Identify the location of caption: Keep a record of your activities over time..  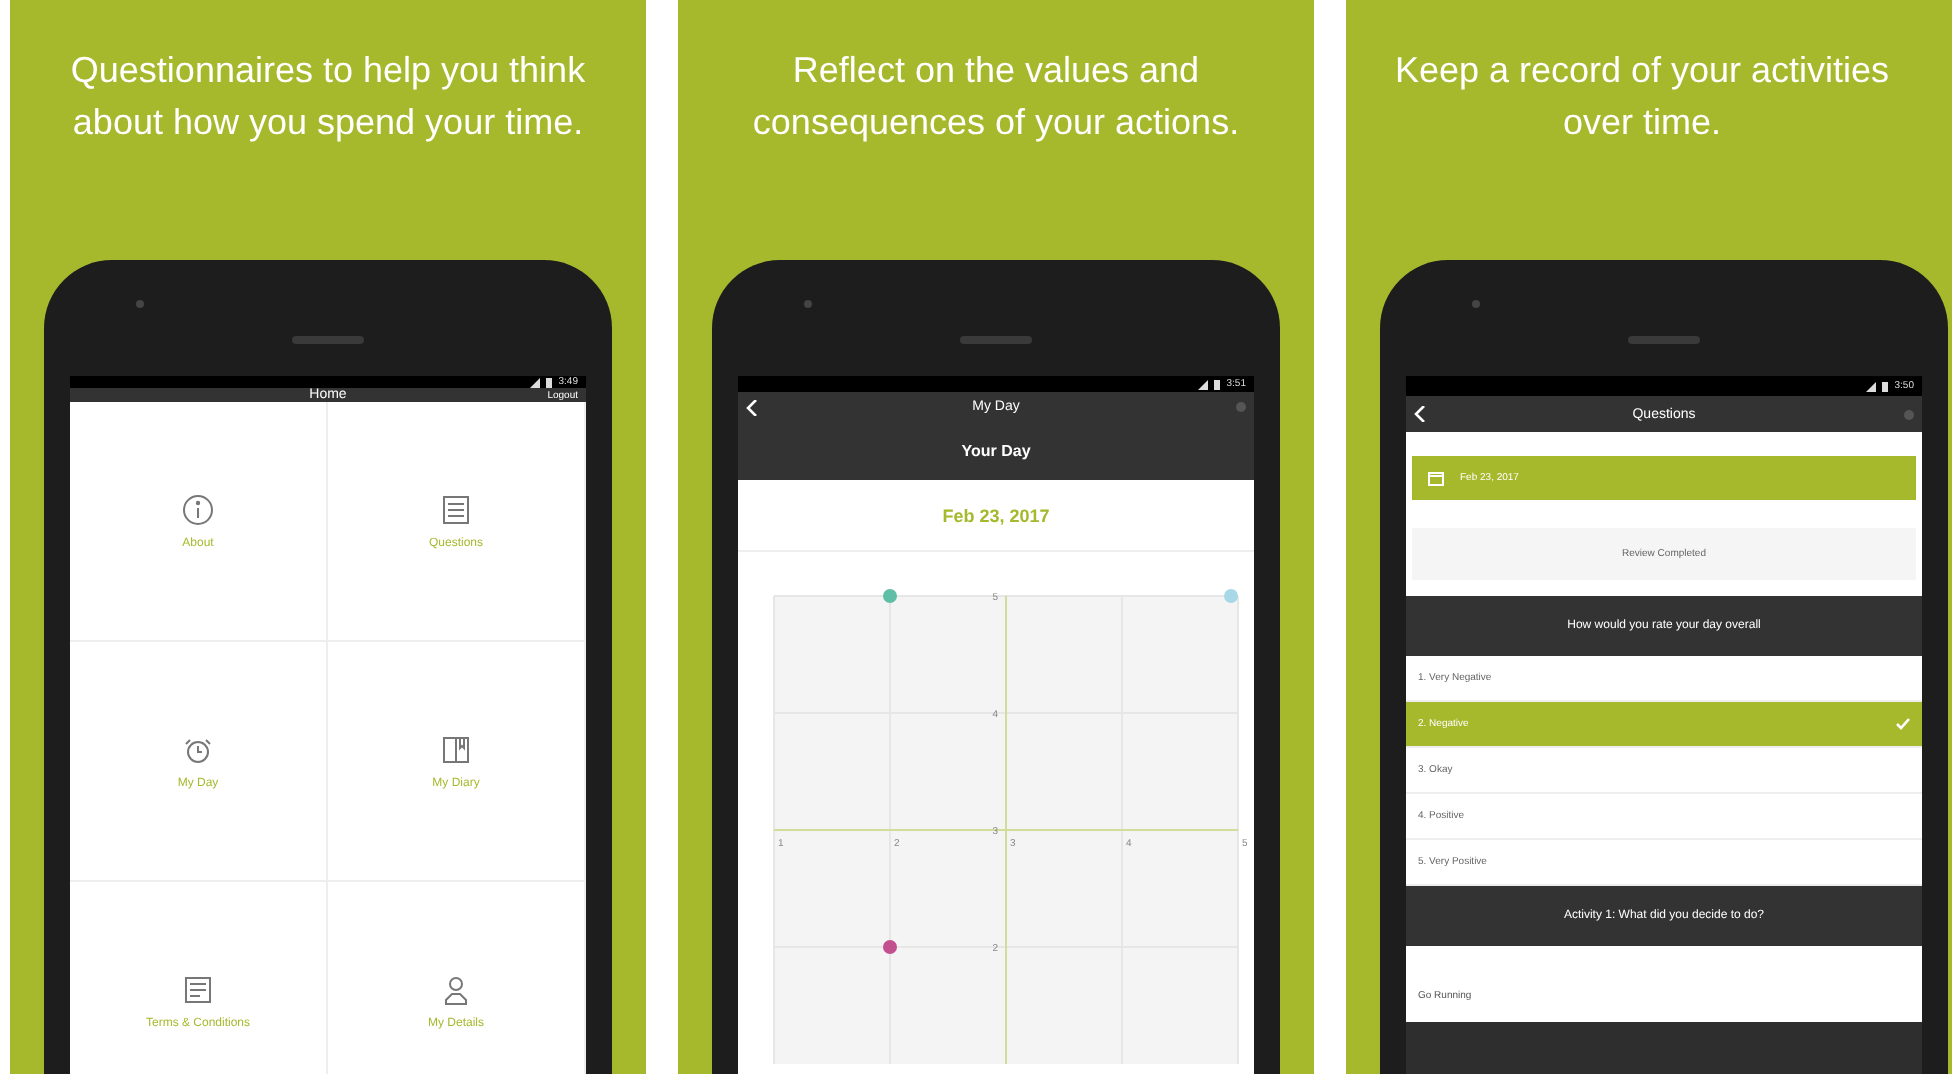
(1642, 97).